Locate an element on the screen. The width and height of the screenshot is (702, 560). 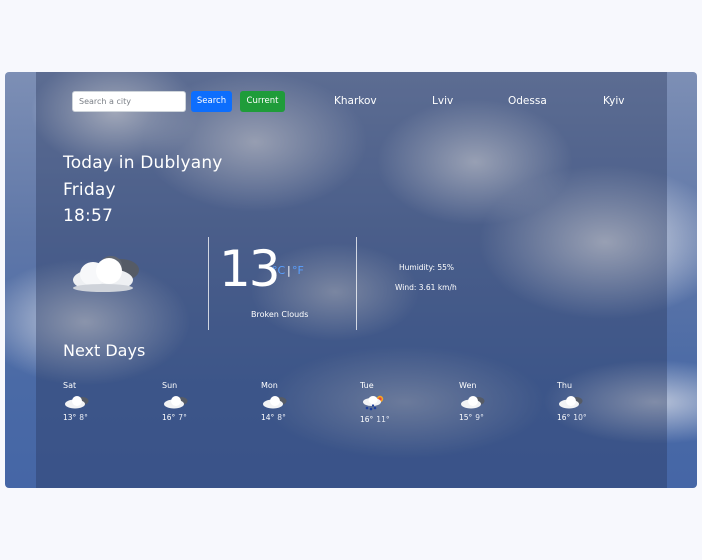
celsius-link: °C is located at coordinates (278, 270).